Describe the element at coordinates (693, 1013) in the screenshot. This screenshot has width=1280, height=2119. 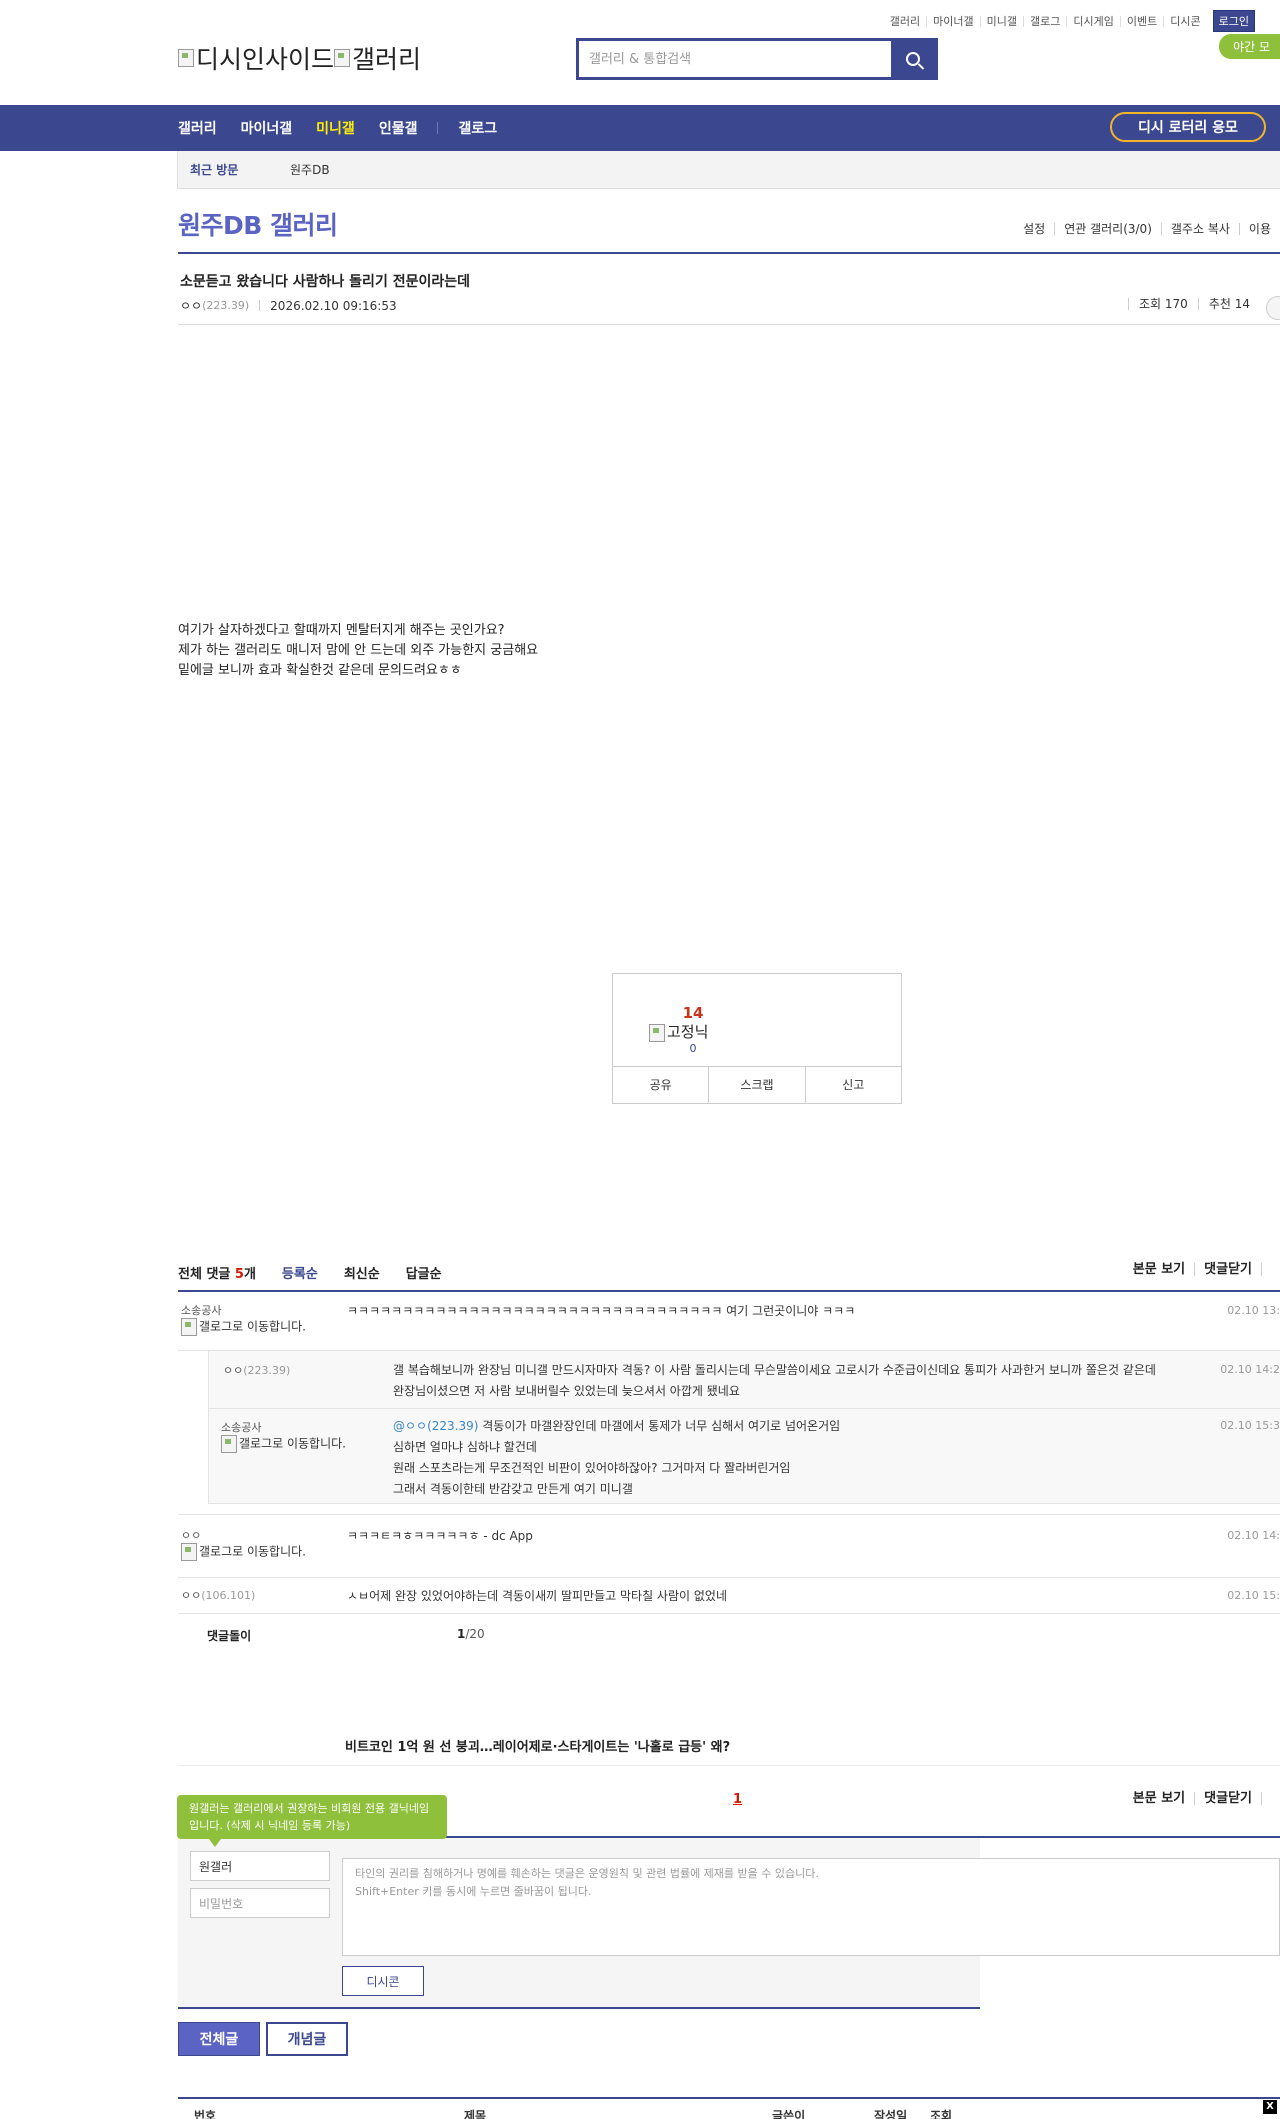
I see `recommend-count: 14` at that location.